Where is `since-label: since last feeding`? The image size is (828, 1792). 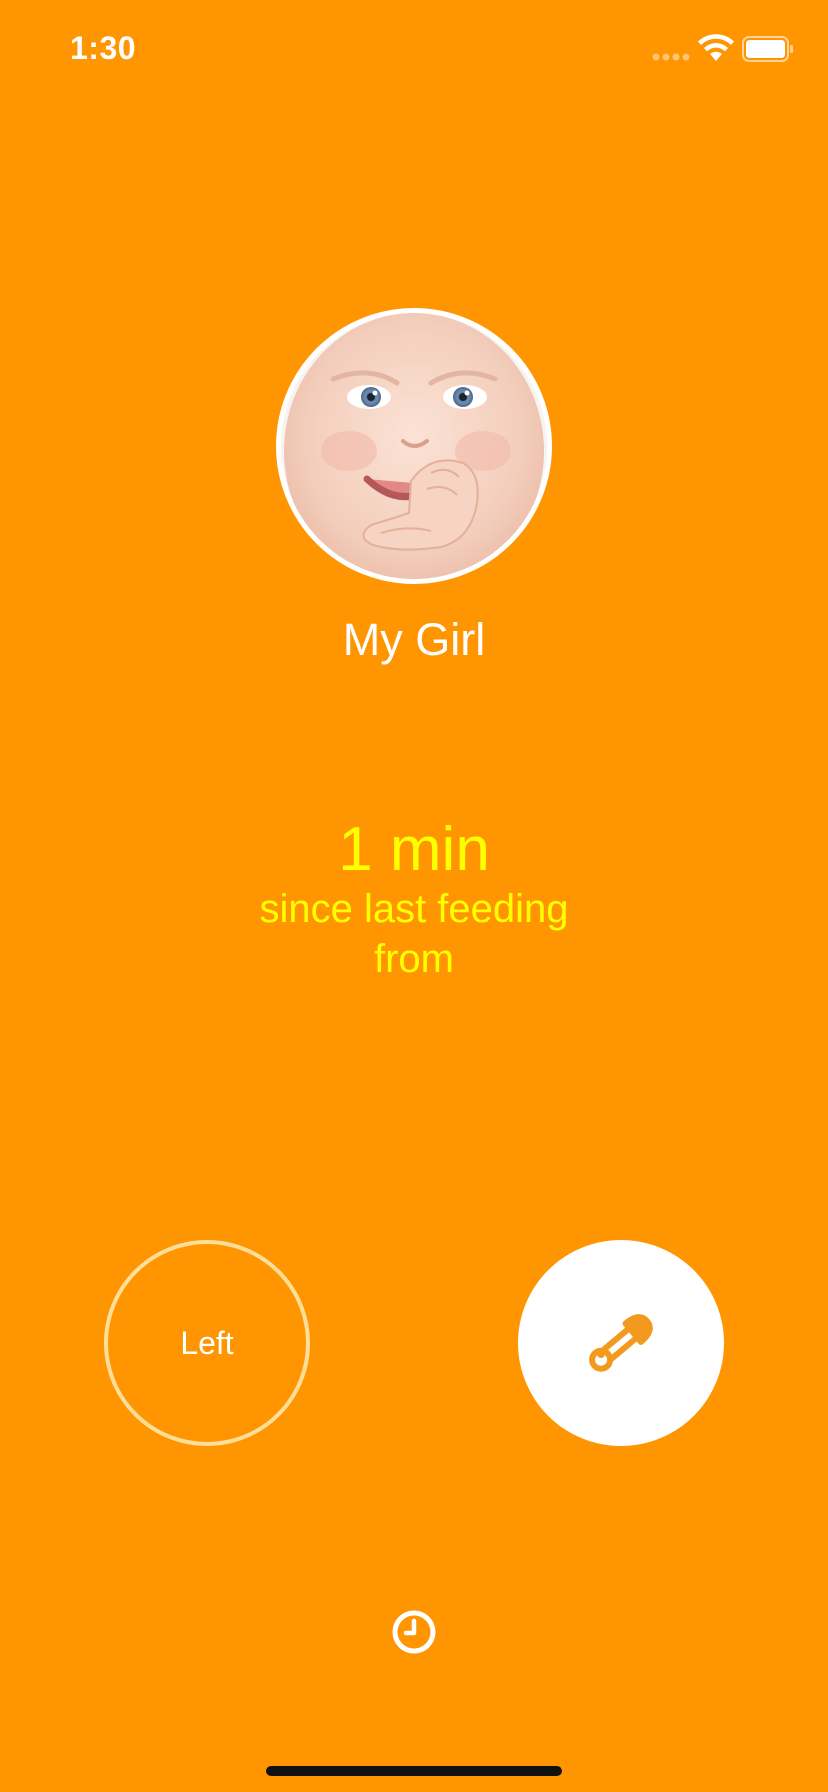 since-label: since last feeding is located at coordinates (414, 909).